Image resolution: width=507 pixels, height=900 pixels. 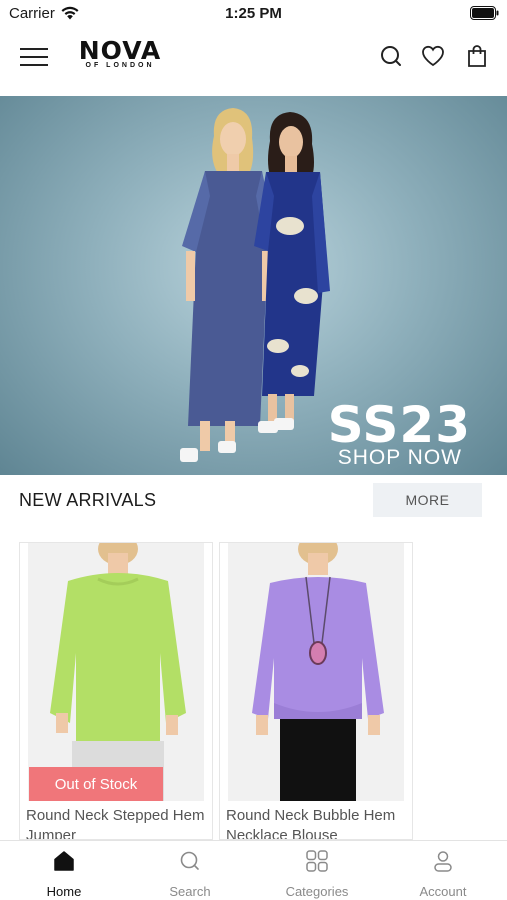 I want to click on jumper-photo, so click(x=116, y=672).